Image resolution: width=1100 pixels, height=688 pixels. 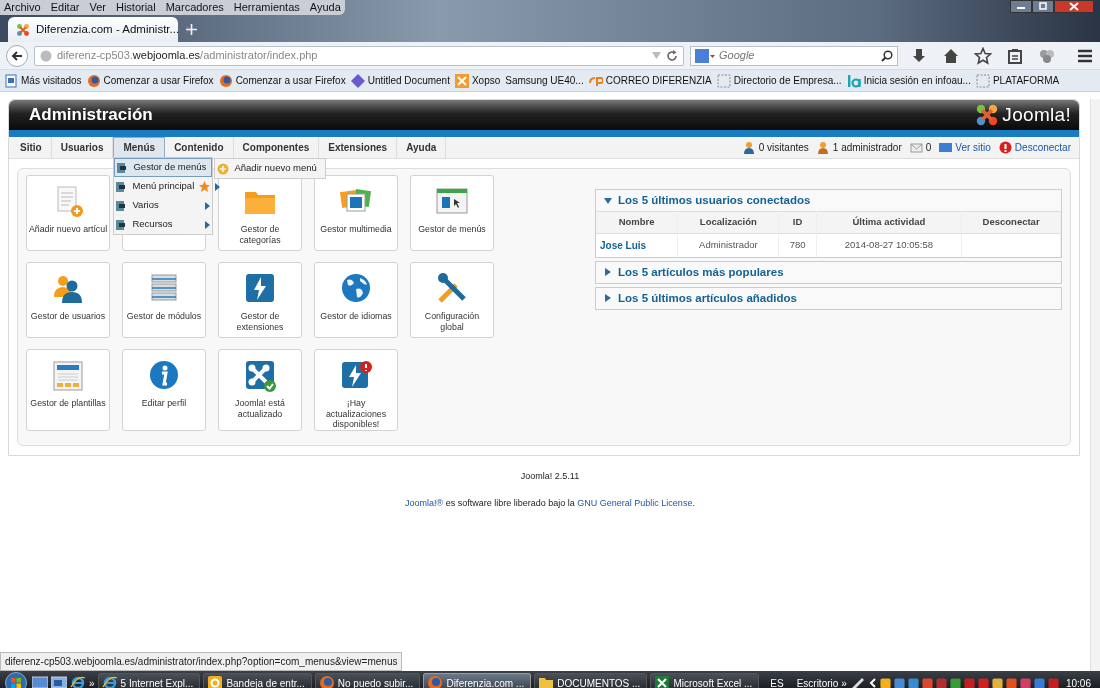 I want to click on bookmark-icon, so click(x=853, y=80).